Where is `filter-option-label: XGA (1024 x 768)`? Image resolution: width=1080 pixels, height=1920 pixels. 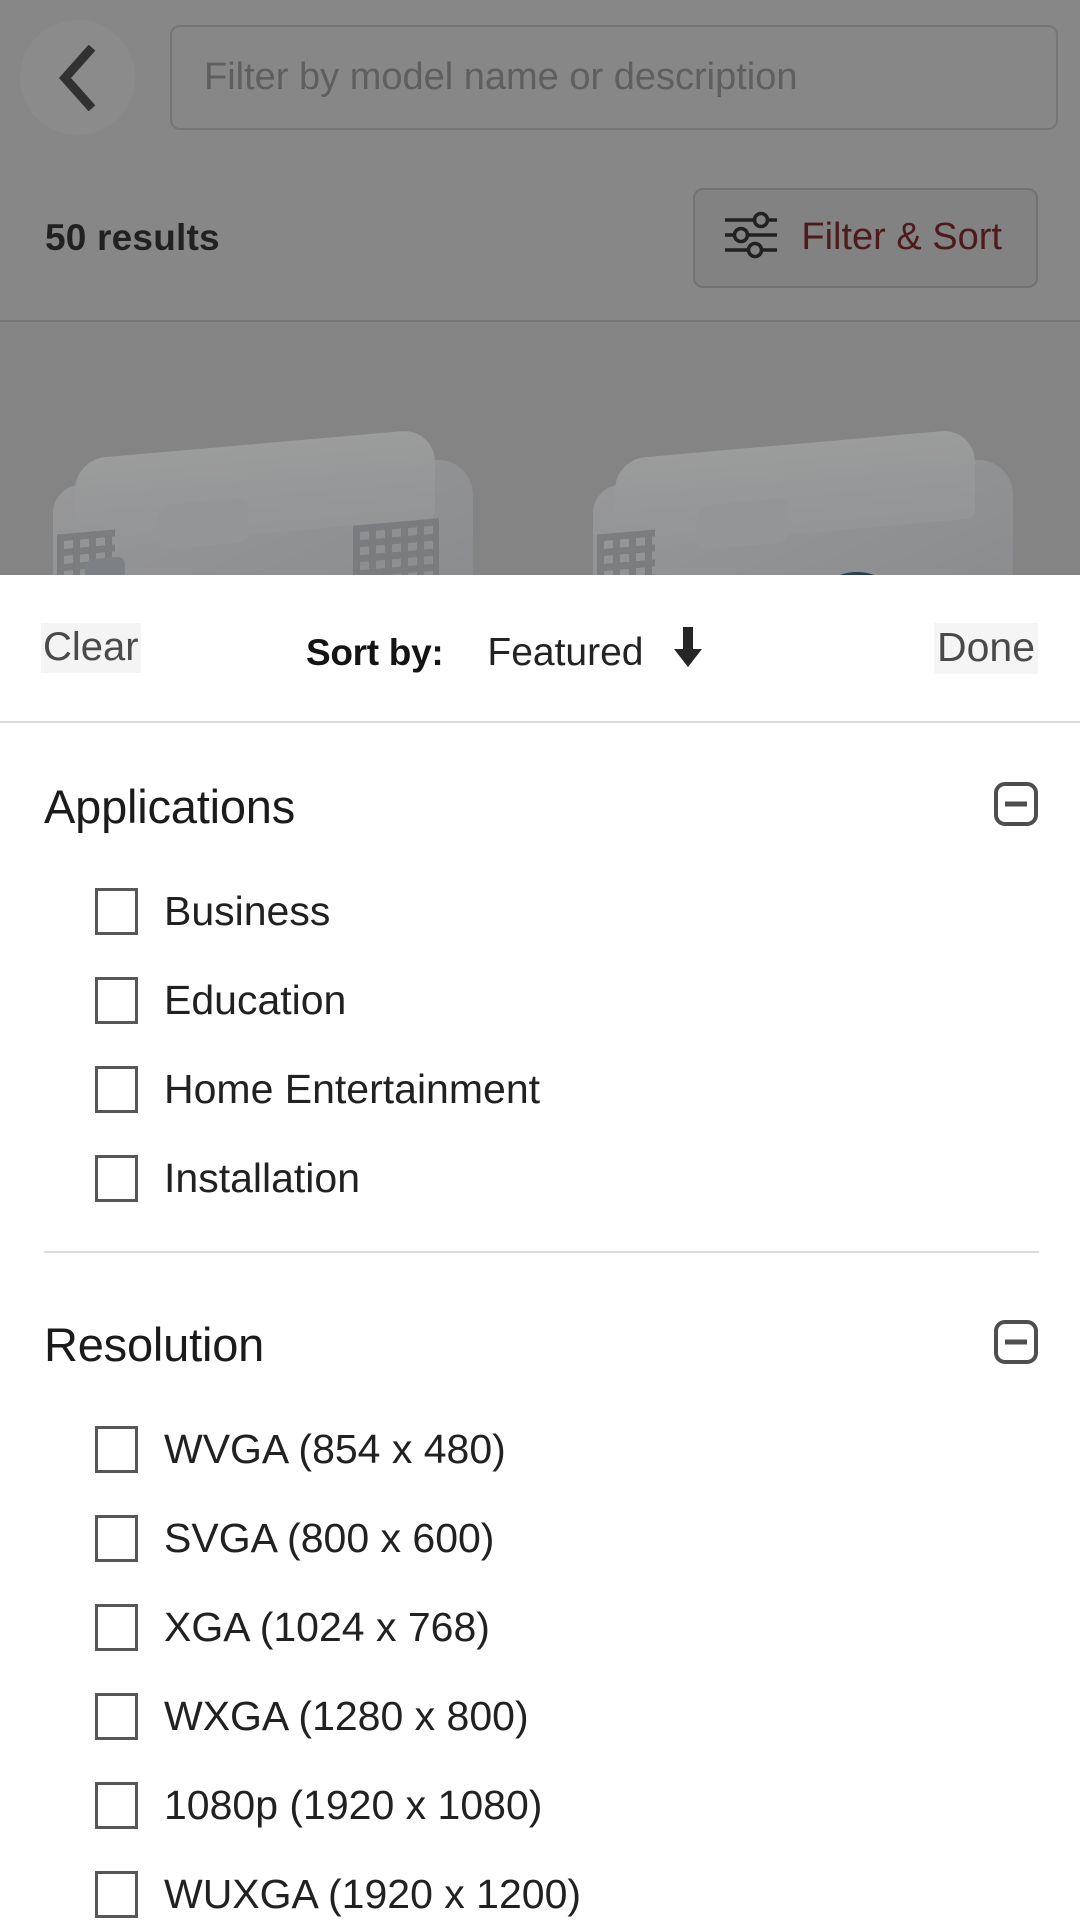
filter-option-label: XGA (1024 x 768) is located at coordinates (327, 1627).